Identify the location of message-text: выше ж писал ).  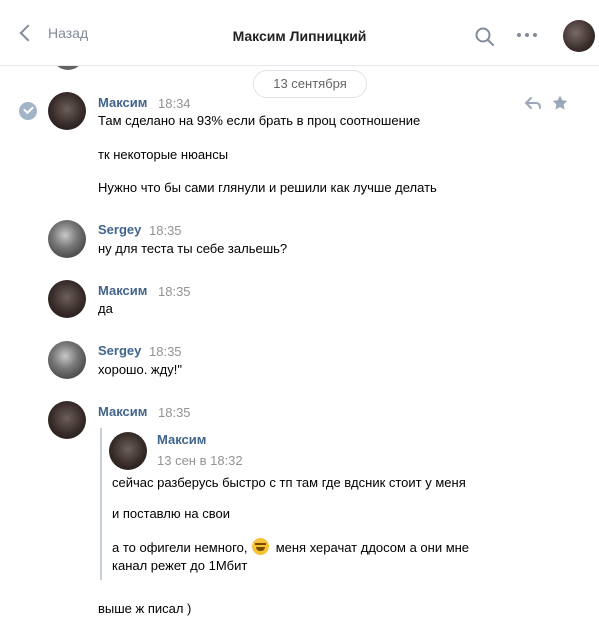
(145, 608).